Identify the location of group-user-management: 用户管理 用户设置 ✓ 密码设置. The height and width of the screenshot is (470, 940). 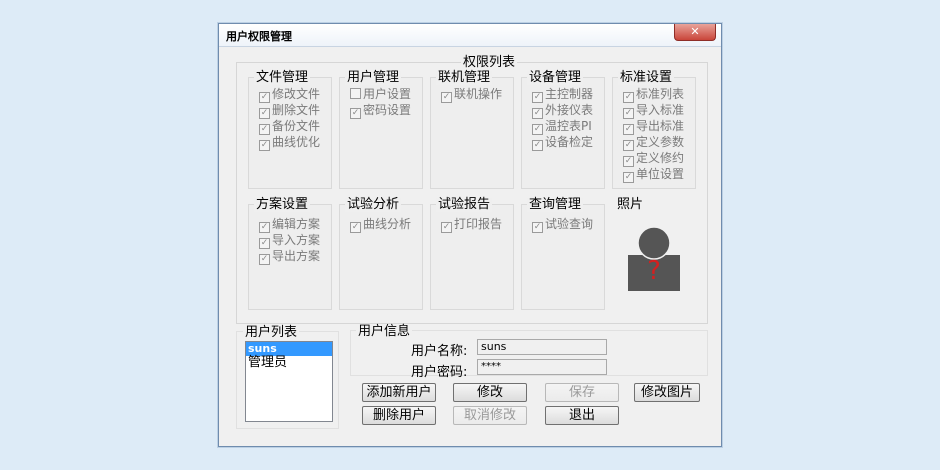
(381, 130).